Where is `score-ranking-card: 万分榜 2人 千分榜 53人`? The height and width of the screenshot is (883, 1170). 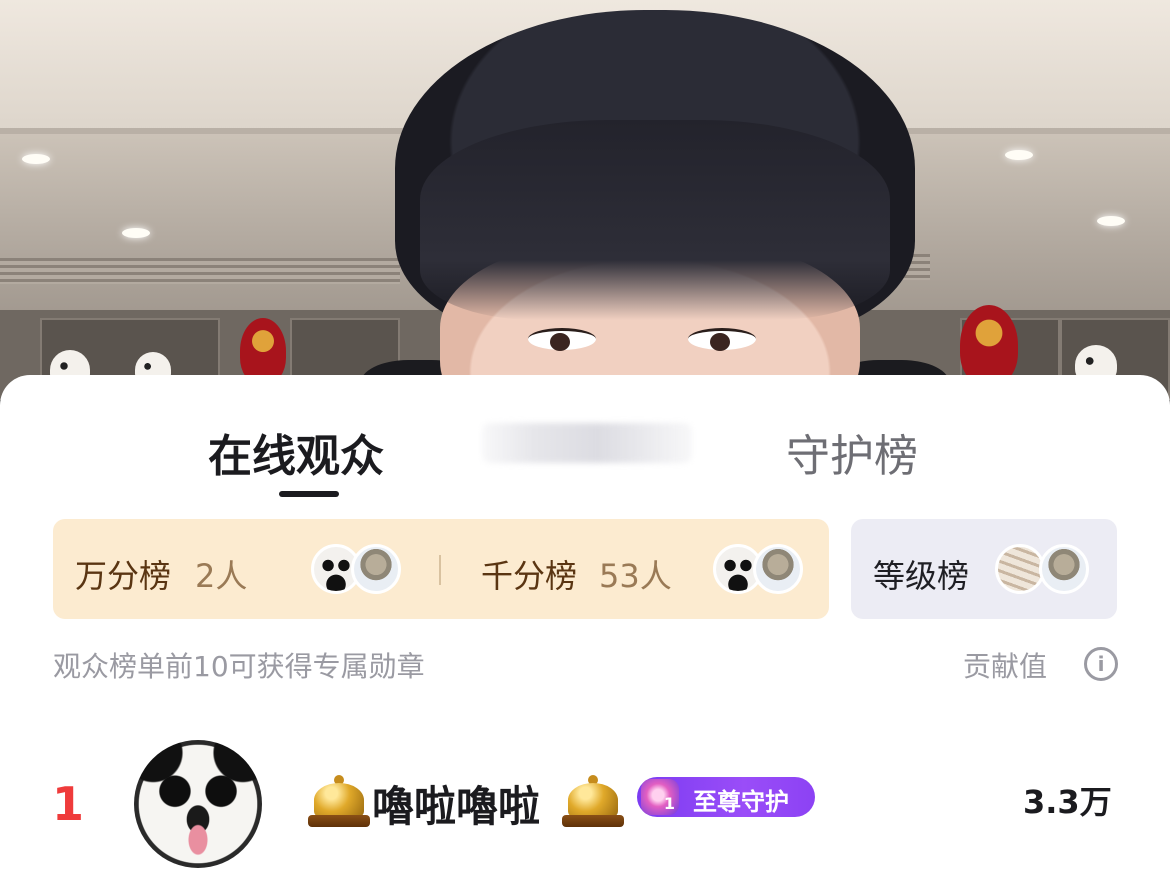 score-ranking-card: 万分榜 2人 千分榜 53人 is located at coordinates (441, 569).